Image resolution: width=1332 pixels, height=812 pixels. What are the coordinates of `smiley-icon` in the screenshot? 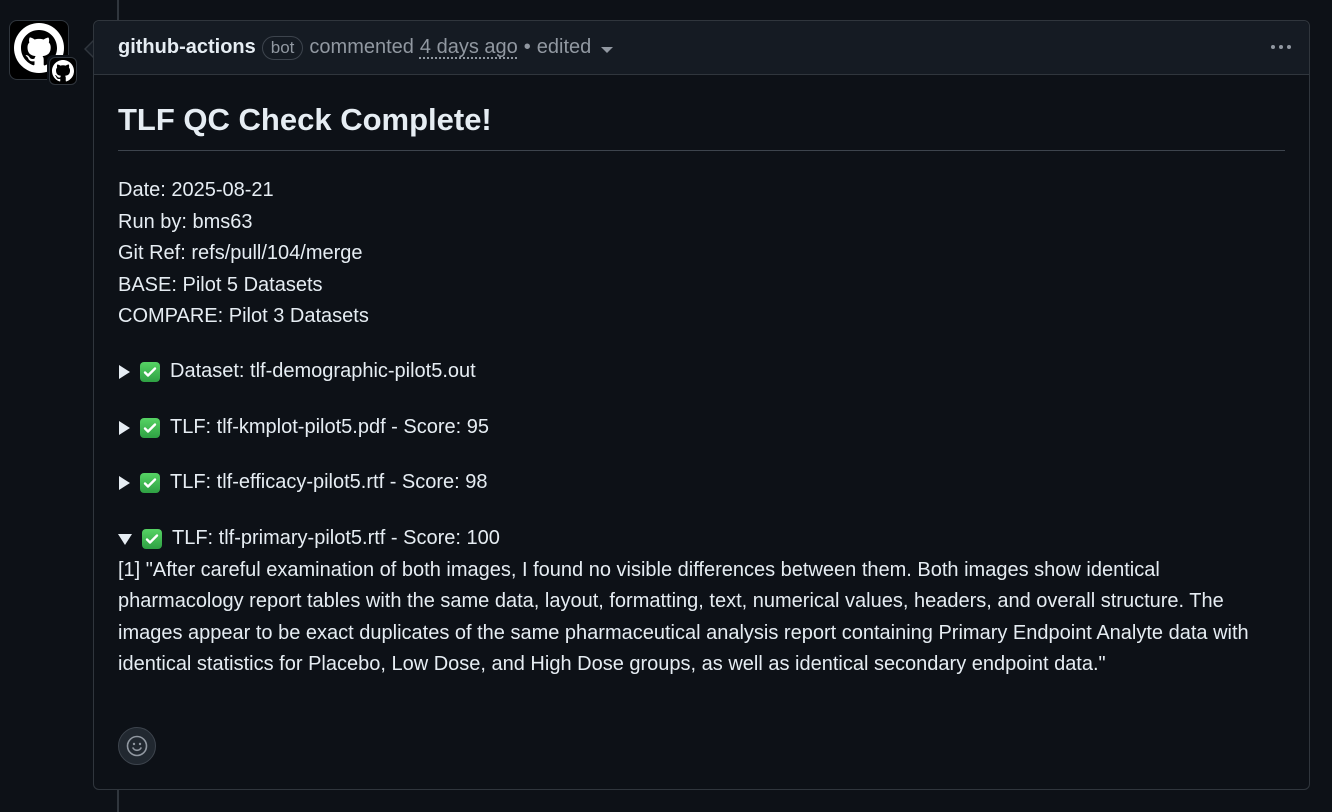 It's located at (137, 746).